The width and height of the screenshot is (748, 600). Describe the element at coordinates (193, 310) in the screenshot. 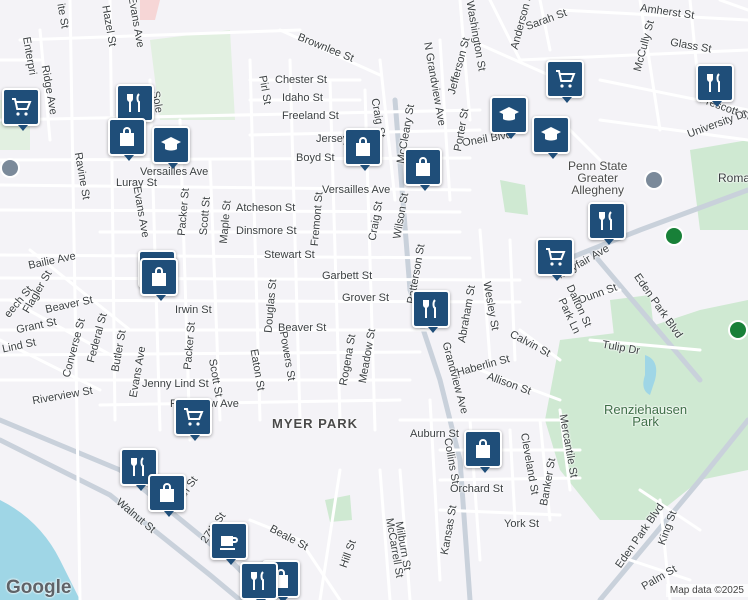

I see `street-label: Irwin St` at that location.